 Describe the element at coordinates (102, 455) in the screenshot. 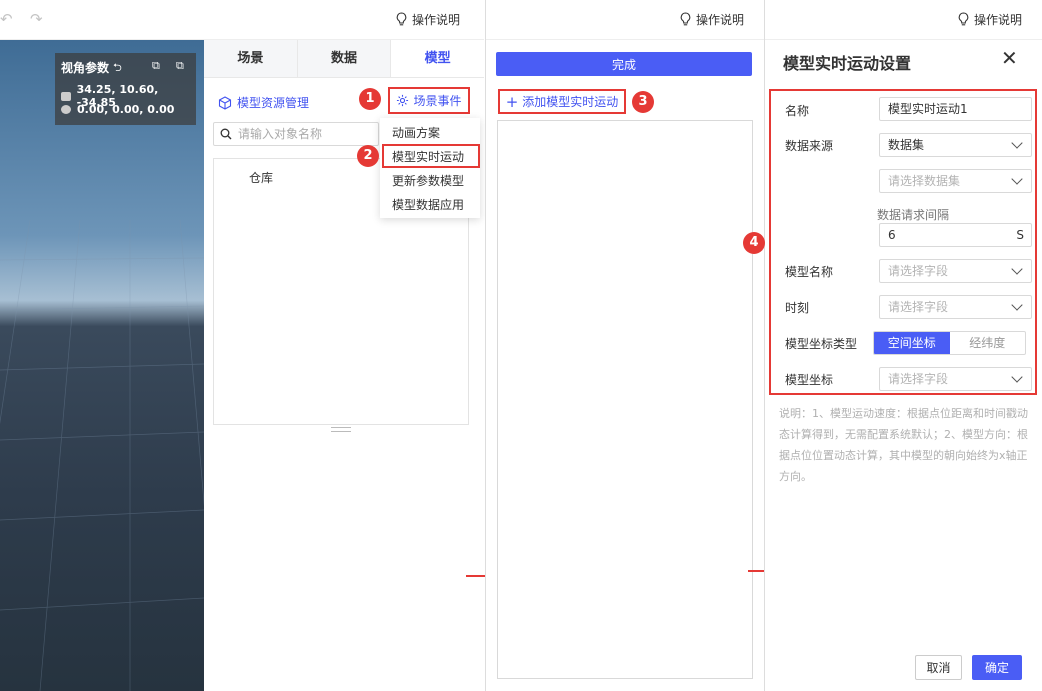

I see `ground-grid` at that location.